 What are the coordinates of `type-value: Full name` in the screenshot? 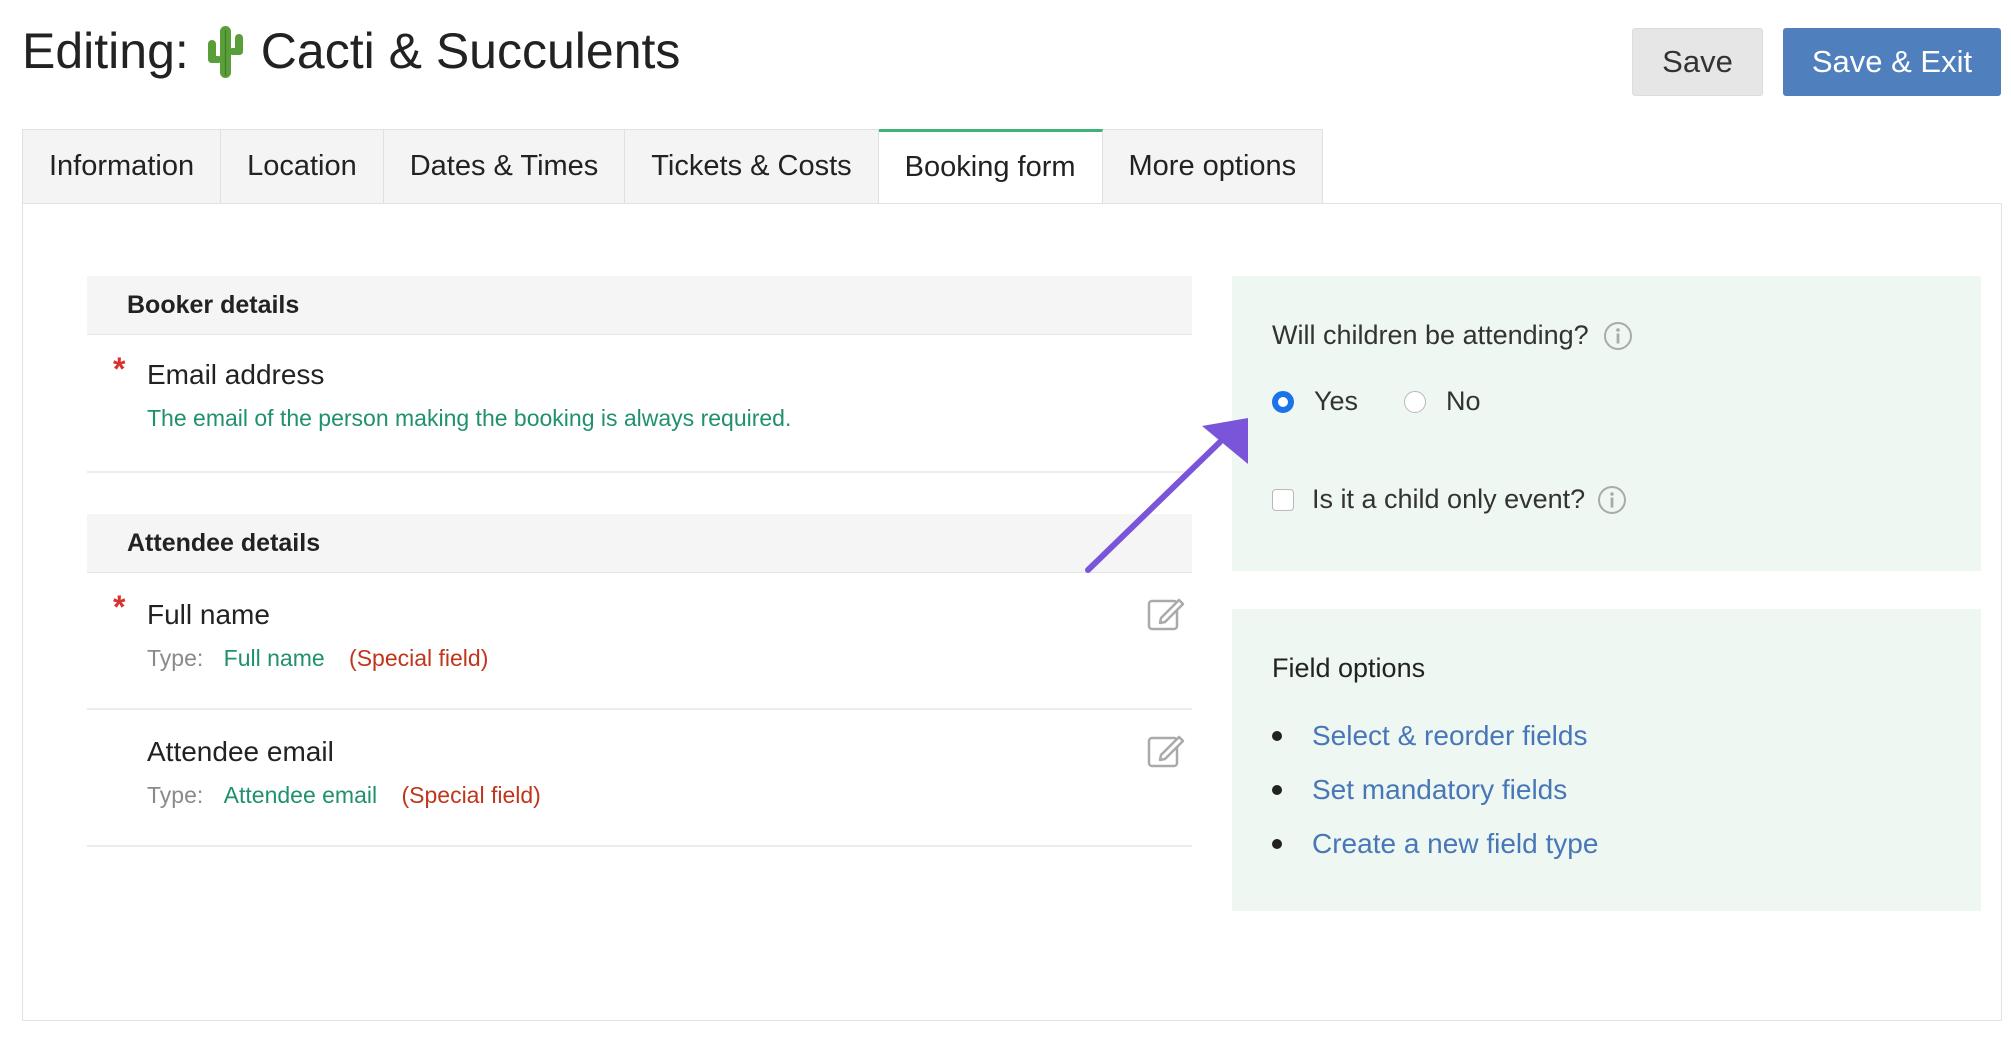 It's located at (274, 658).